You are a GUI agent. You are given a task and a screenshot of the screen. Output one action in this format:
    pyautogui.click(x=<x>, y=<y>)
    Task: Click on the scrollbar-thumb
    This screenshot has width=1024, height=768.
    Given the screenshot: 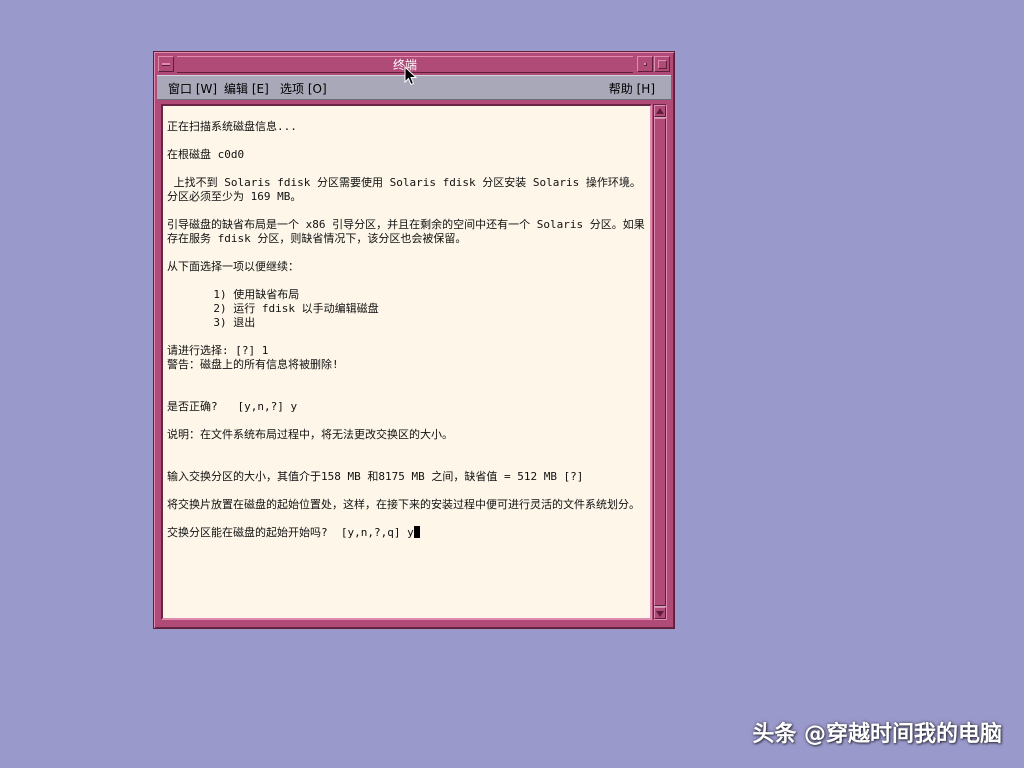 What is the action you would take?
    pyautogui.click(x=660, y=362)
    